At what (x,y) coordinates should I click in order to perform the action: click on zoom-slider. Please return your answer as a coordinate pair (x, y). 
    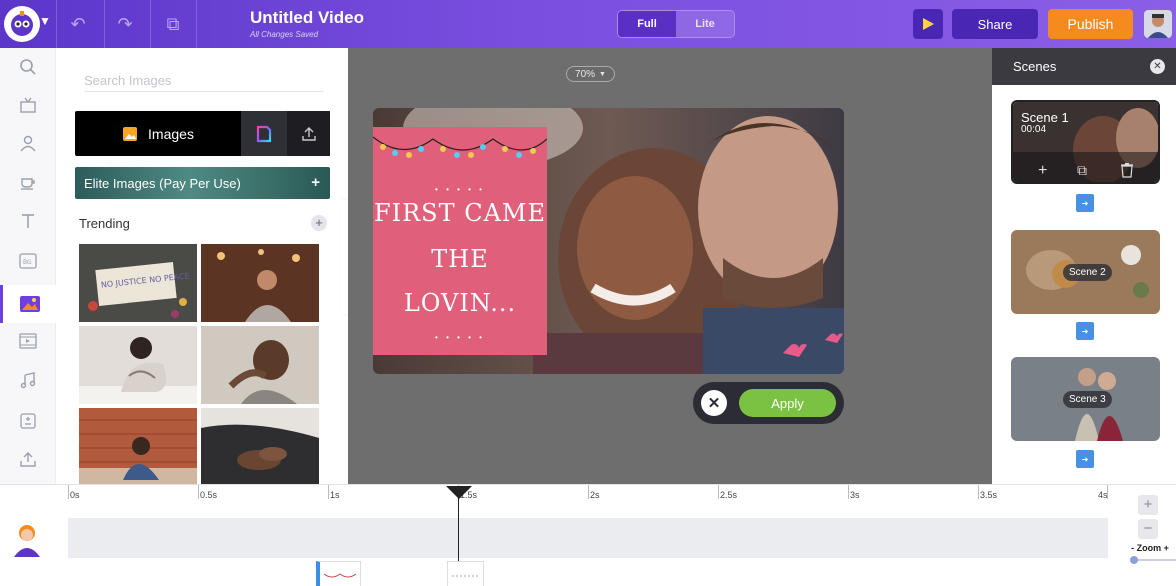
    Looking at the image, I should click on (1153, 560).